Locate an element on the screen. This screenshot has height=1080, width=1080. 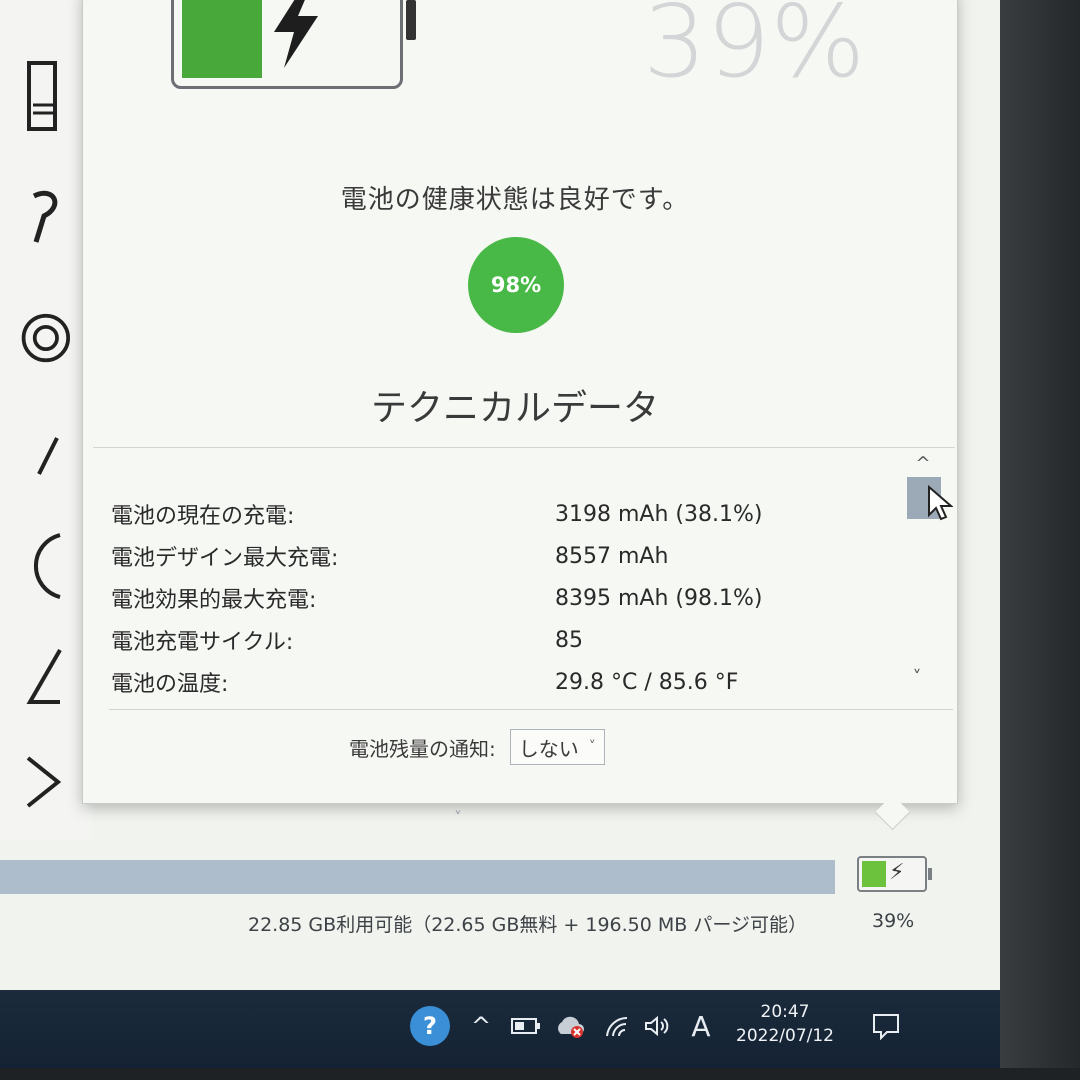
notification-label: 電池残量の通知: is located at coordinates (422, 748).